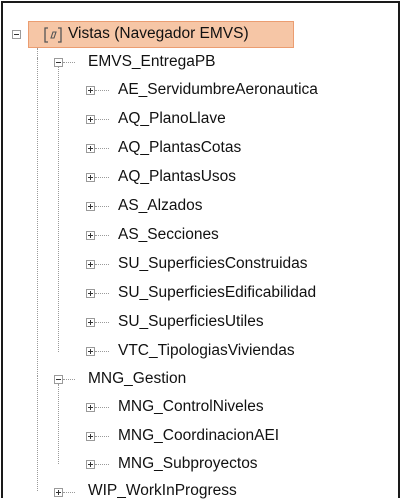  Describe the element at coordinates (137, 379) in the screenshot. I see `tree-node-mng-gestion: MNG_Gestion` at that location.